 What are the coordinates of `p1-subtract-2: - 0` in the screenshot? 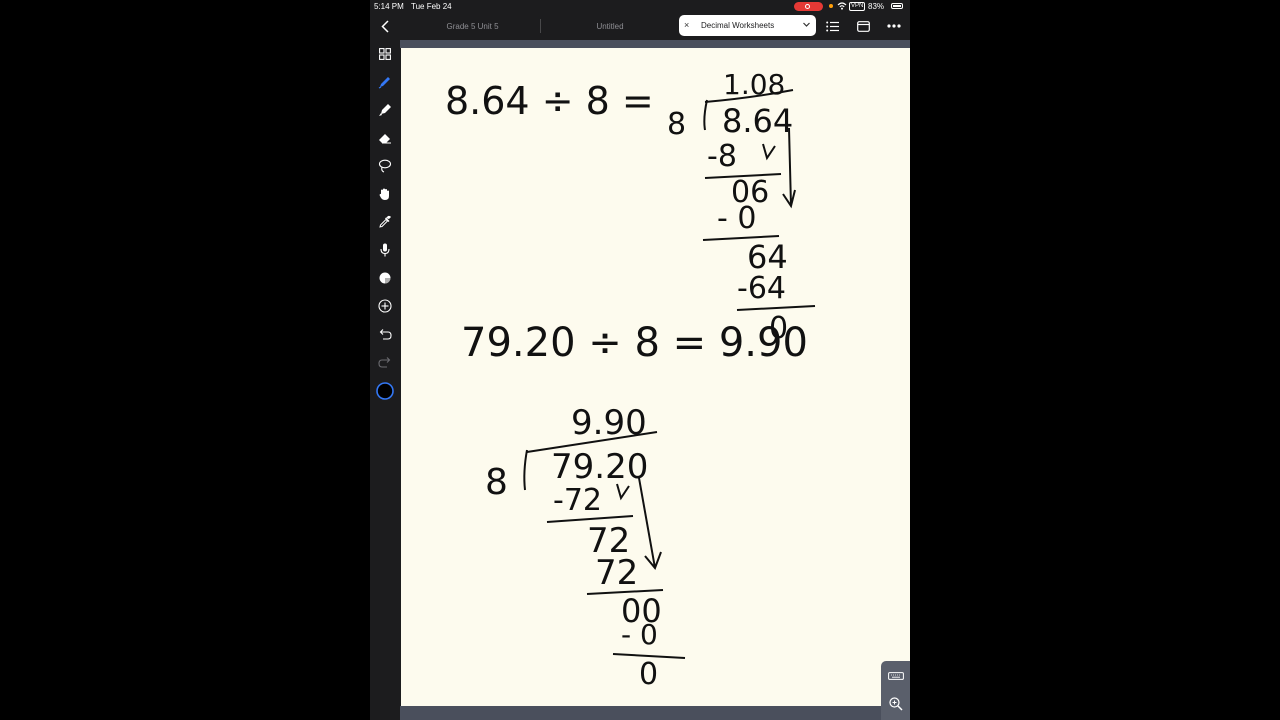 It's located at (736, 218).